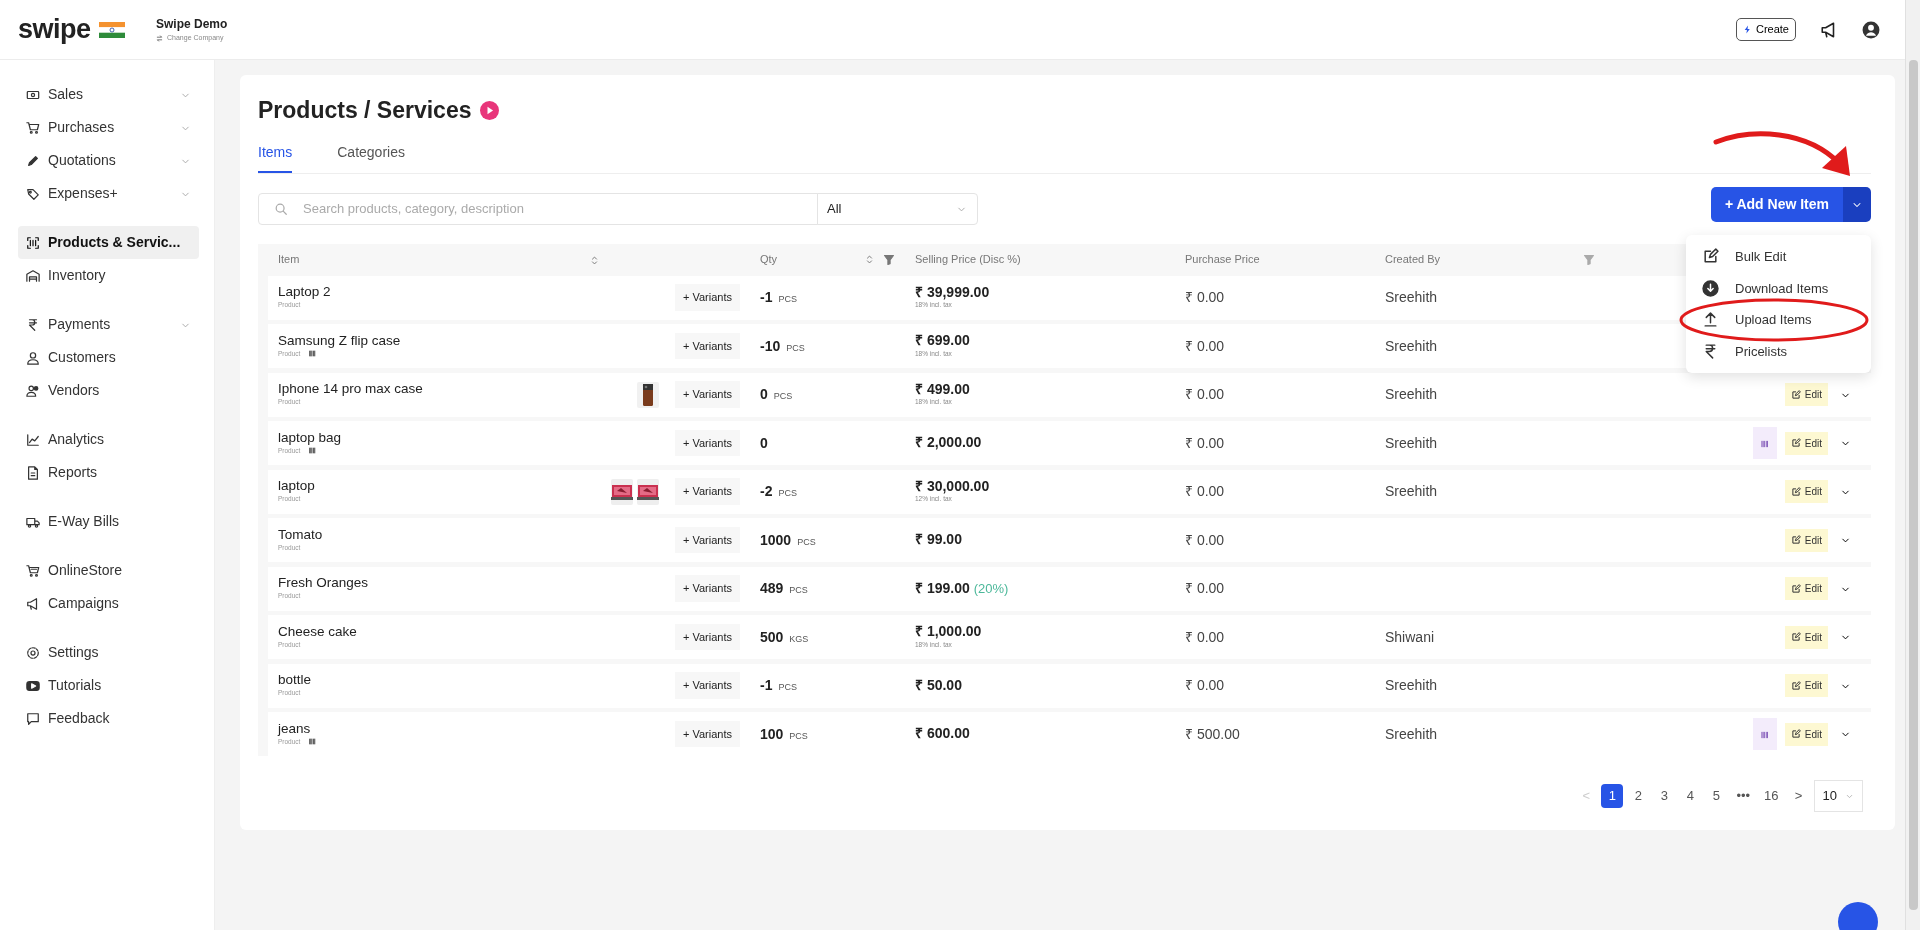 This screenshot has height=930, width=1920. What do you see at coordinates (952, 486) in the screenshot?
I see `selling-price: ₹ 30,000.00` at bounding box center [952, 486].